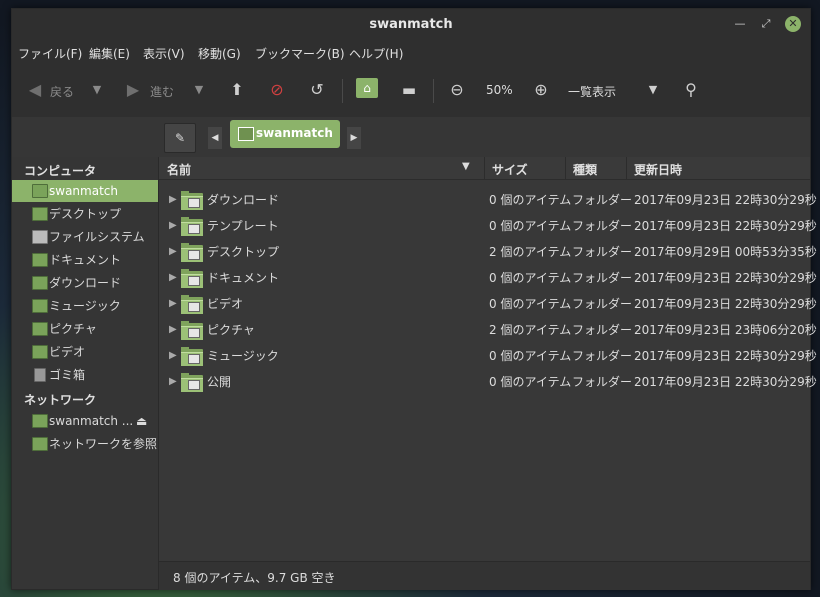 The image size is (820, 597). What do you see at coordinates (658, 169) in the screenshot?
I see `column-modified: 更新日時` at bounding box center [658, 169].